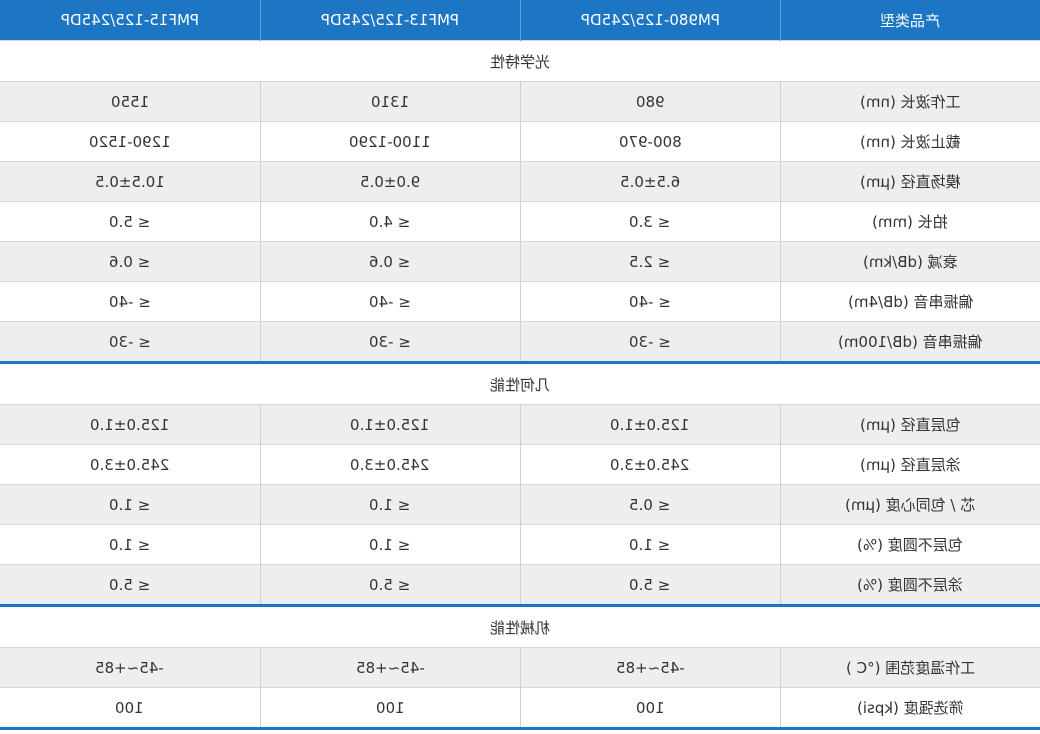 The height and width of the screenshot is (734, 1040). I want to click on table-cell: 9.0±0.5, so click(390, 181).